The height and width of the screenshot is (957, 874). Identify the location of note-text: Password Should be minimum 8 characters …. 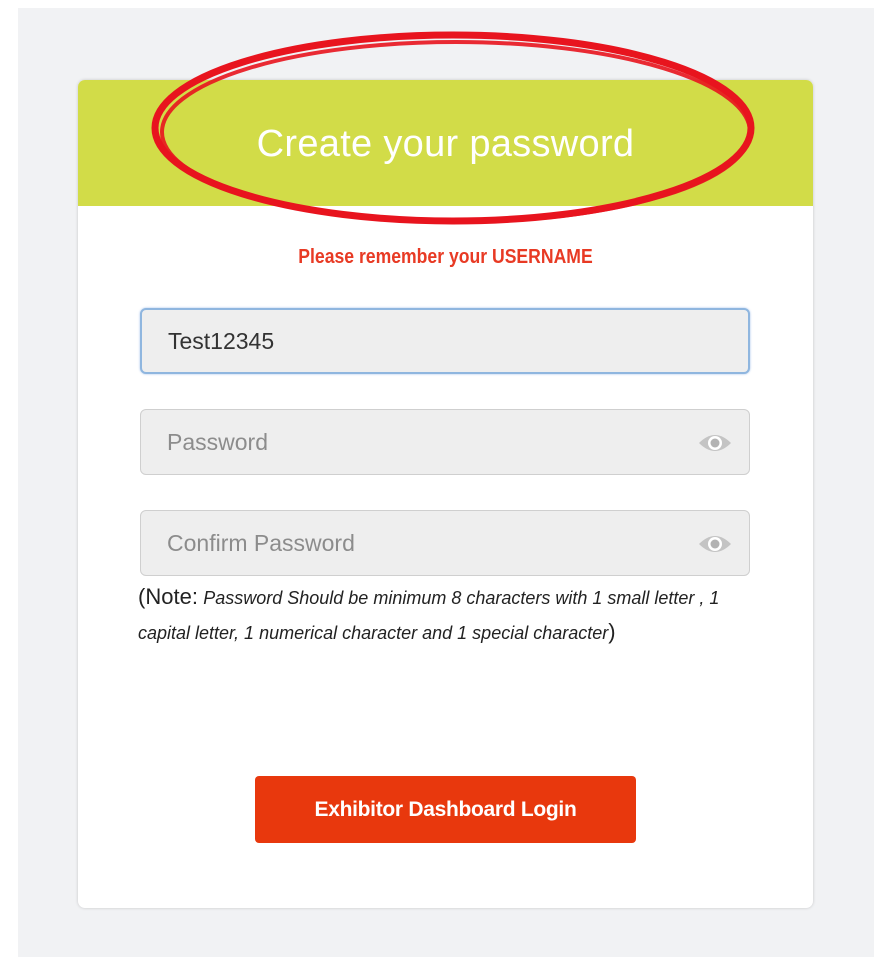
(429, 615).